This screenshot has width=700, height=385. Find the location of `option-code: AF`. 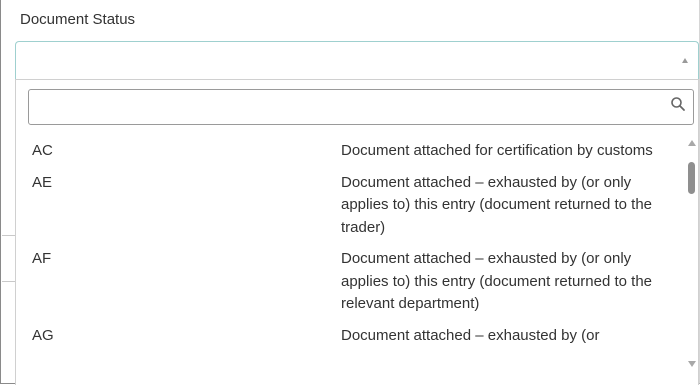

option-code: AF is located at coordinates (42, 258).